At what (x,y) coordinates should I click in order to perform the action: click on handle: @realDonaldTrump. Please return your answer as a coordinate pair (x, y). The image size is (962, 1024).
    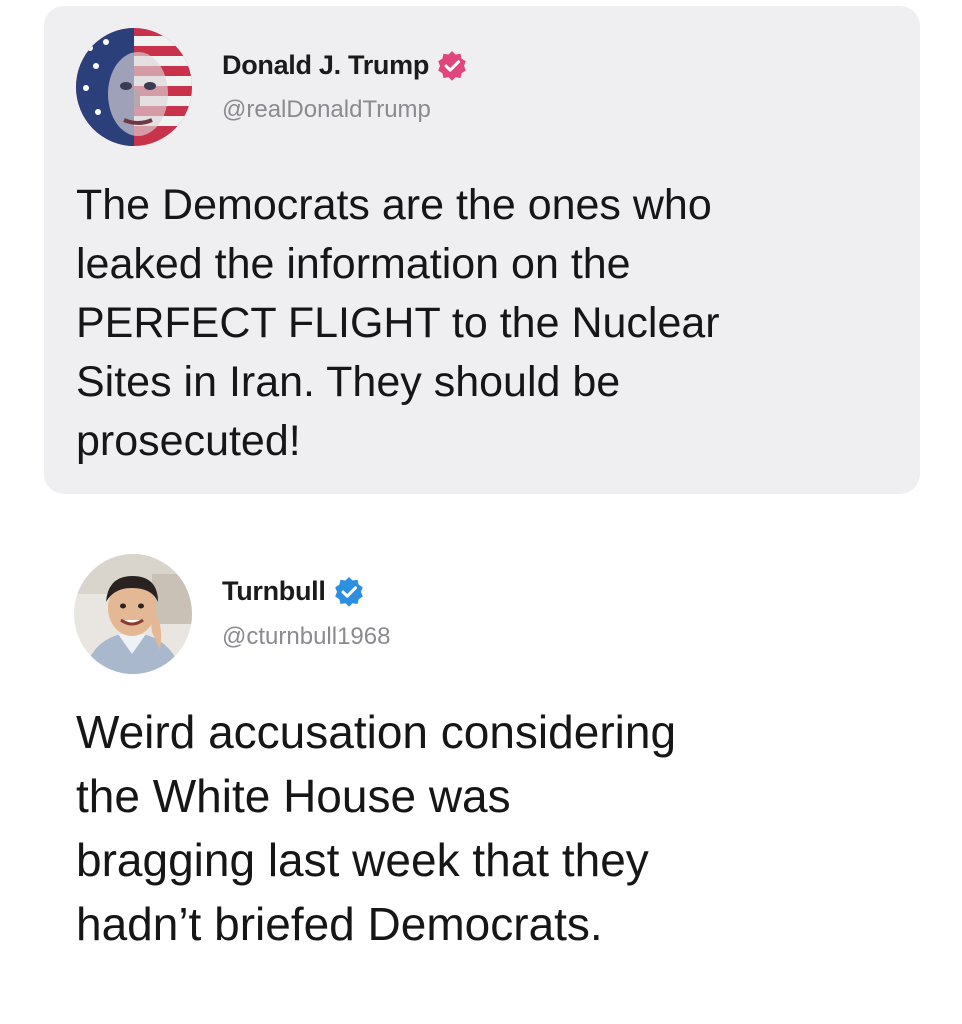
    Looking at the image, I should click on (326, 110).